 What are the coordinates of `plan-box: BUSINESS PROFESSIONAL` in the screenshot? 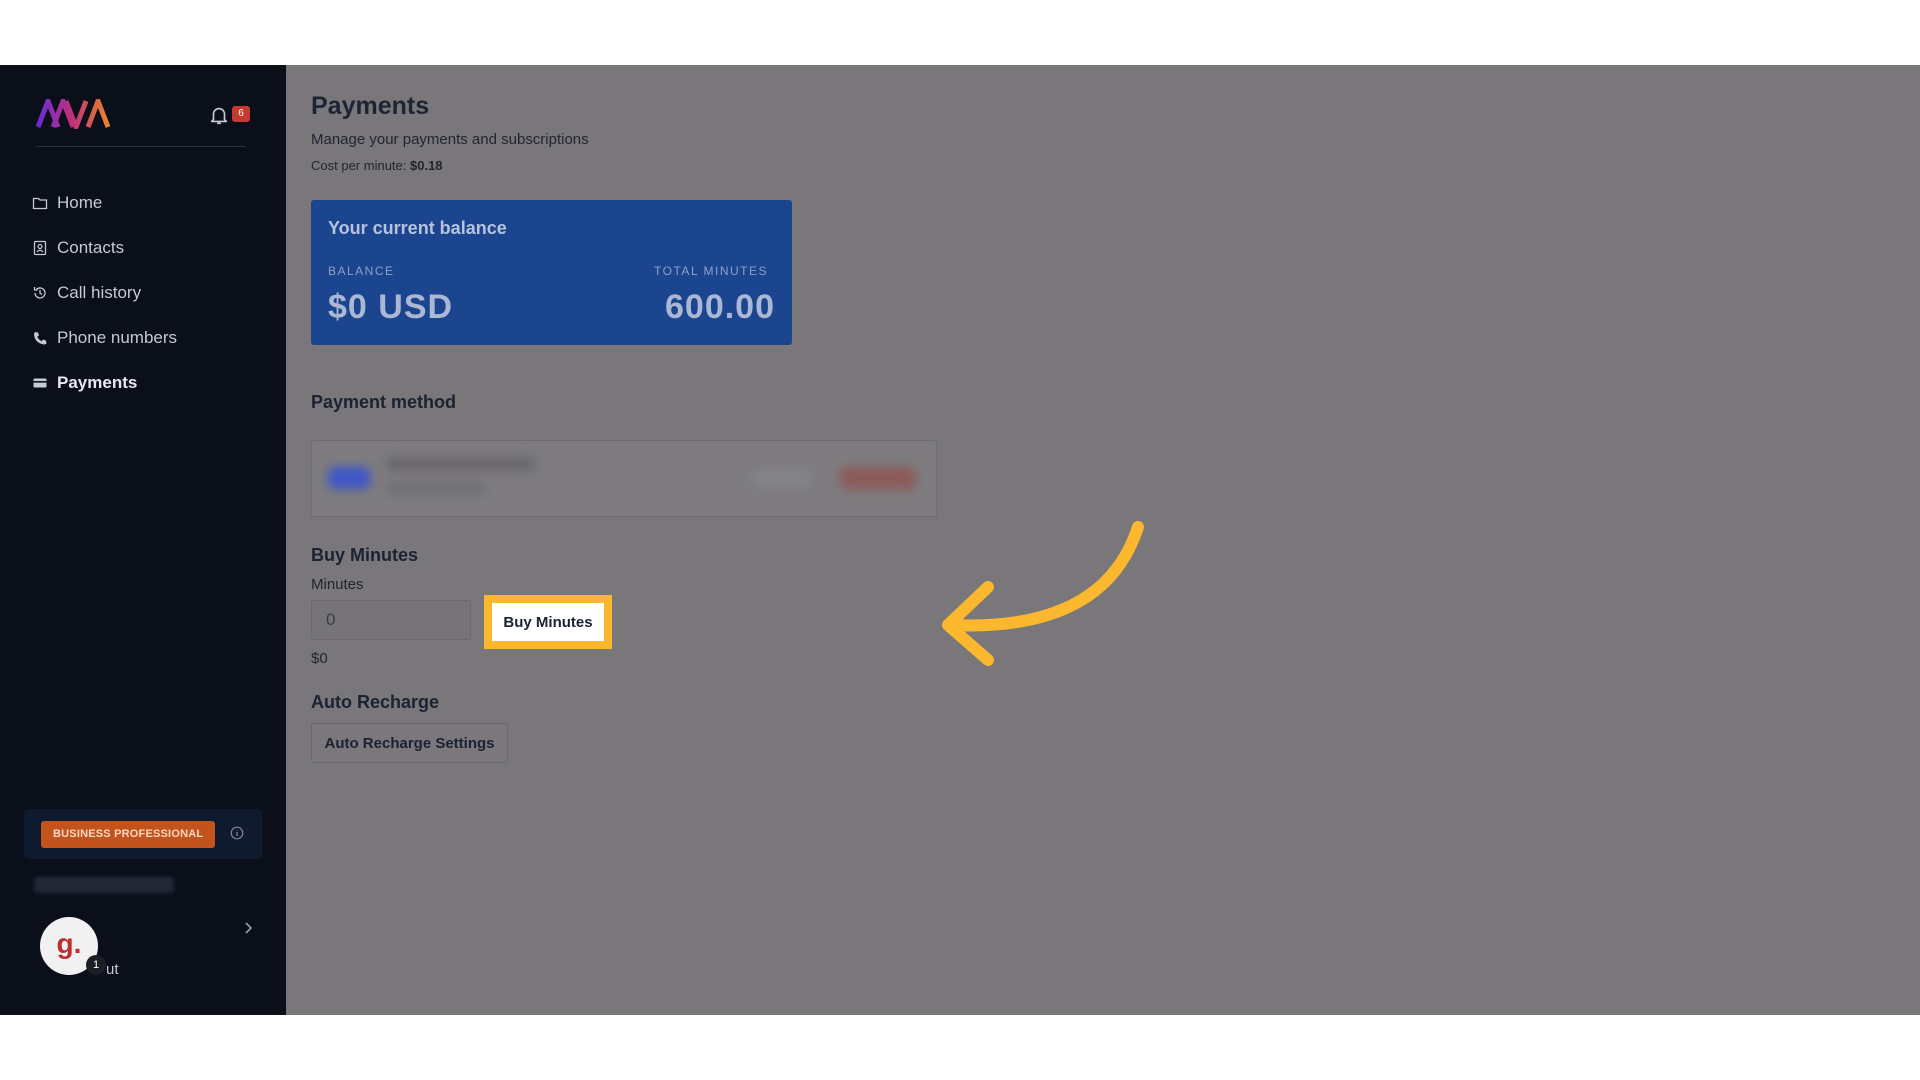 It's located at (143, 834).